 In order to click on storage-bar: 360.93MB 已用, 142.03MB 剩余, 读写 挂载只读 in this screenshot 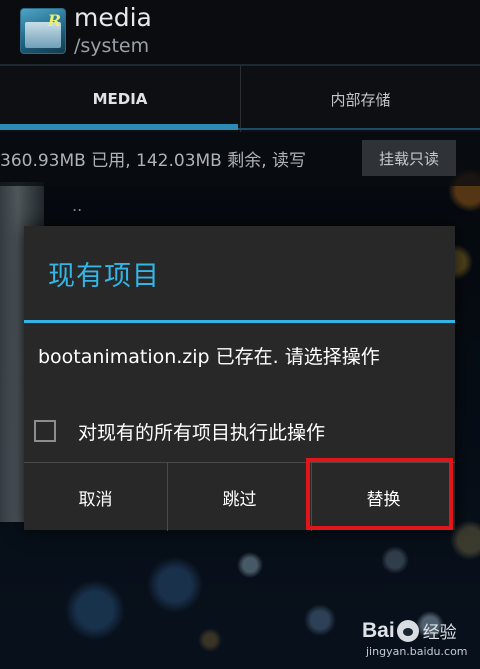, I will do `click(240, 159)`.